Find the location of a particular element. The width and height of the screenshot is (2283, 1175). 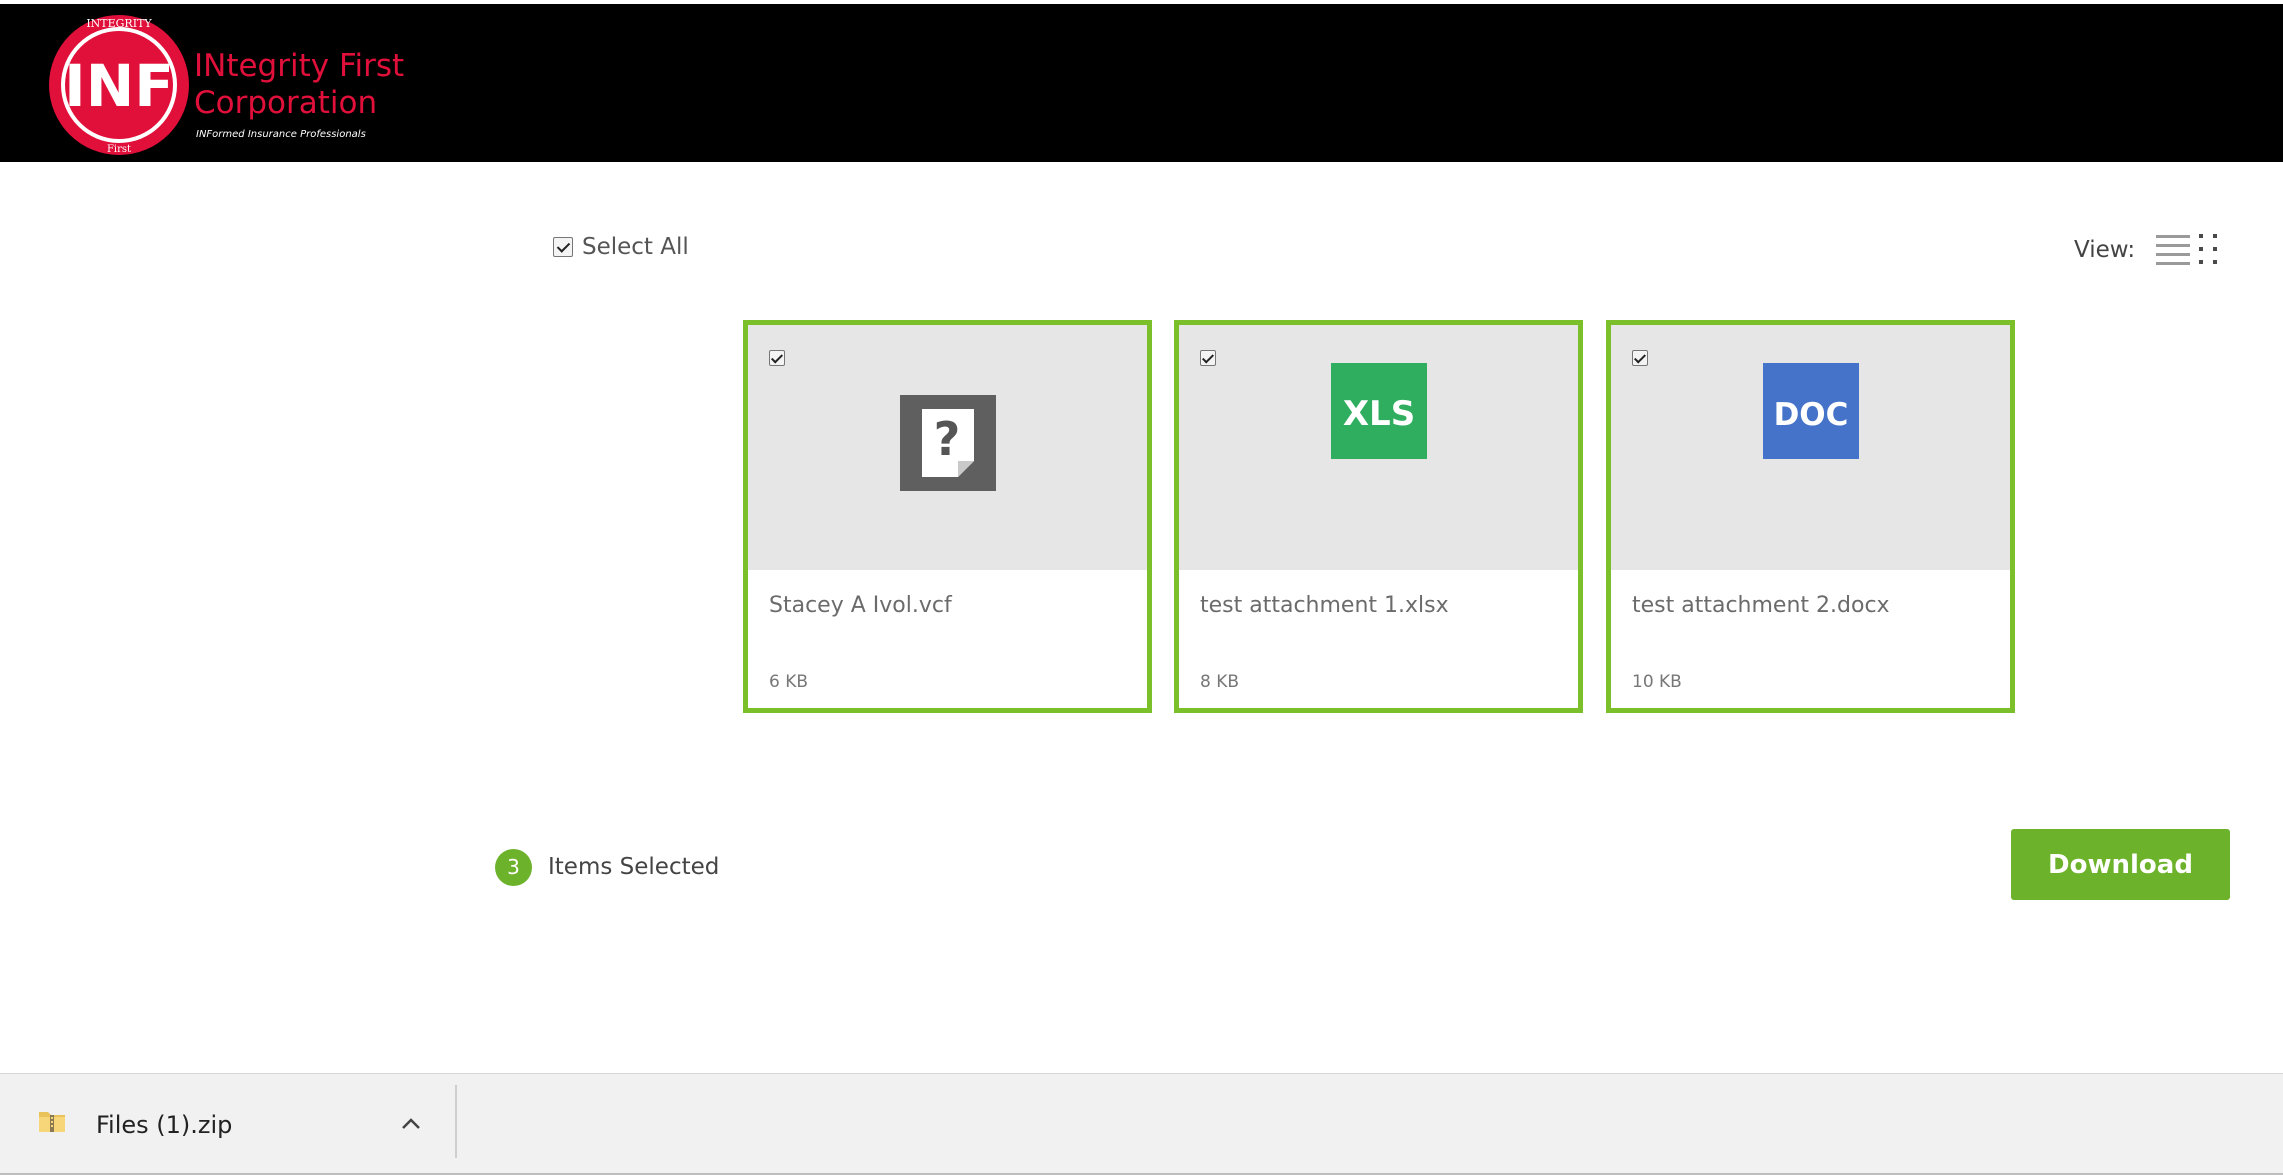

file-name: test attachment 1.xlsx is located at coordinates (1324, 605).